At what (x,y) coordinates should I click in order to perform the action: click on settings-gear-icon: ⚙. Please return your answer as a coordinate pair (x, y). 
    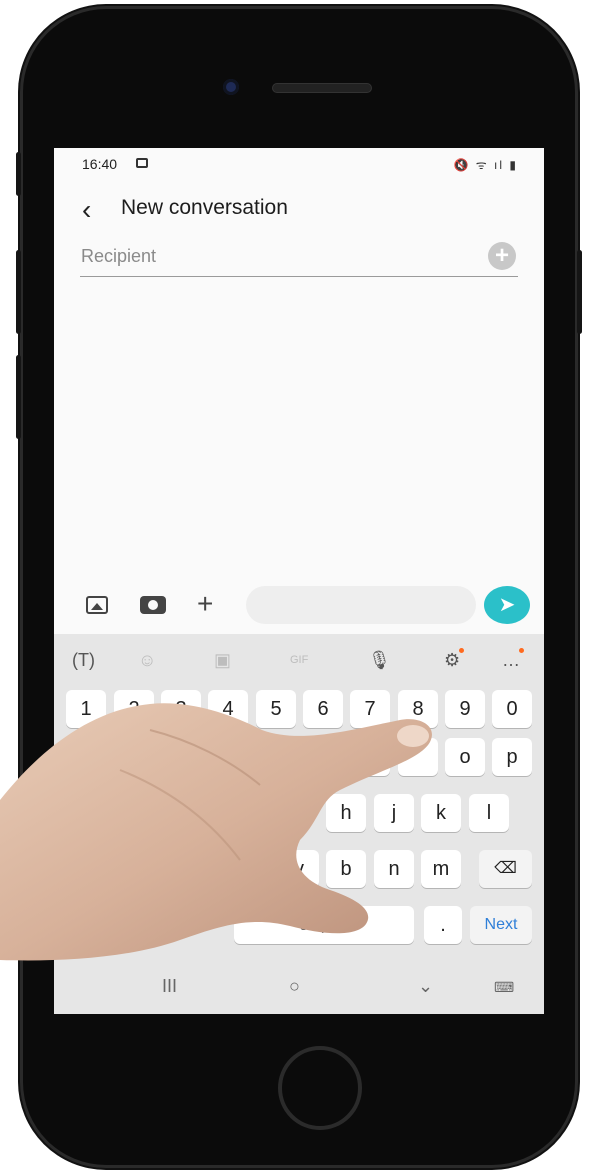
    Looking at the image, I should click on (454, 659).